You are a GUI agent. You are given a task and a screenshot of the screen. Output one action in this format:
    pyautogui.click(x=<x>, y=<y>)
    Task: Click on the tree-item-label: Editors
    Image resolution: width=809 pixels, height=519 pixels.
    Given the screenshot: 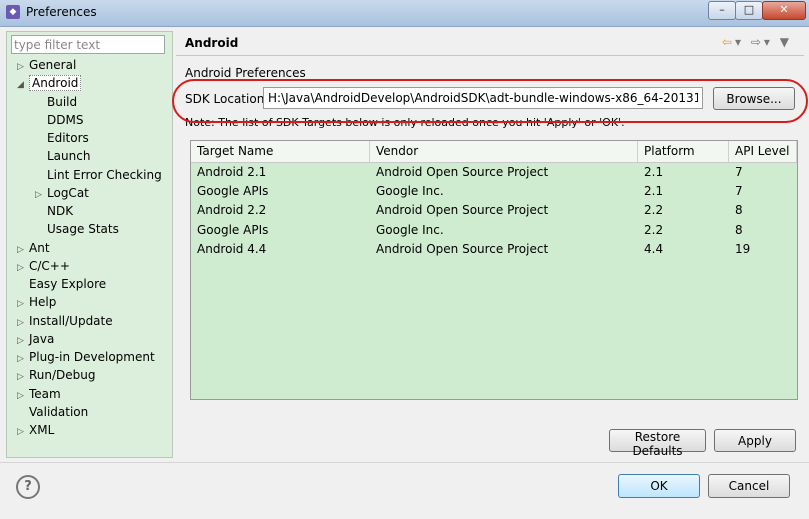 What is the action you would take?
    pyautogui.click(x=68, y=138)
    